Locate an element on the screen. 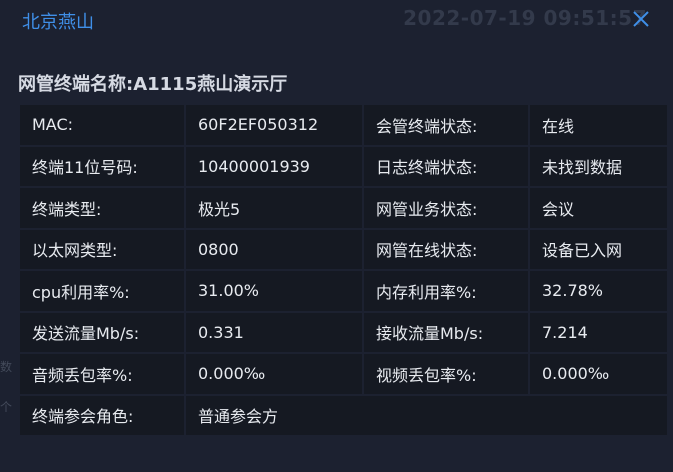 The image size is (673, 472). field-value: 10400001939 is located at coordinates (274, 166).